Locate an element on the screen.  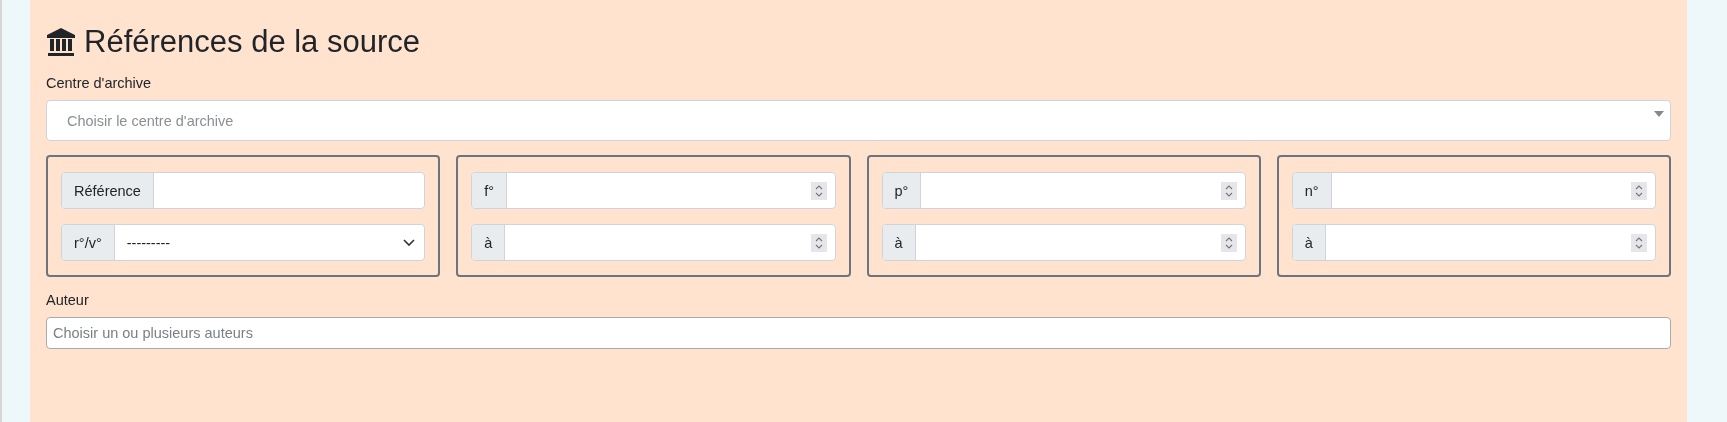
field-label: Auteur is located at coordinates (67, 300).